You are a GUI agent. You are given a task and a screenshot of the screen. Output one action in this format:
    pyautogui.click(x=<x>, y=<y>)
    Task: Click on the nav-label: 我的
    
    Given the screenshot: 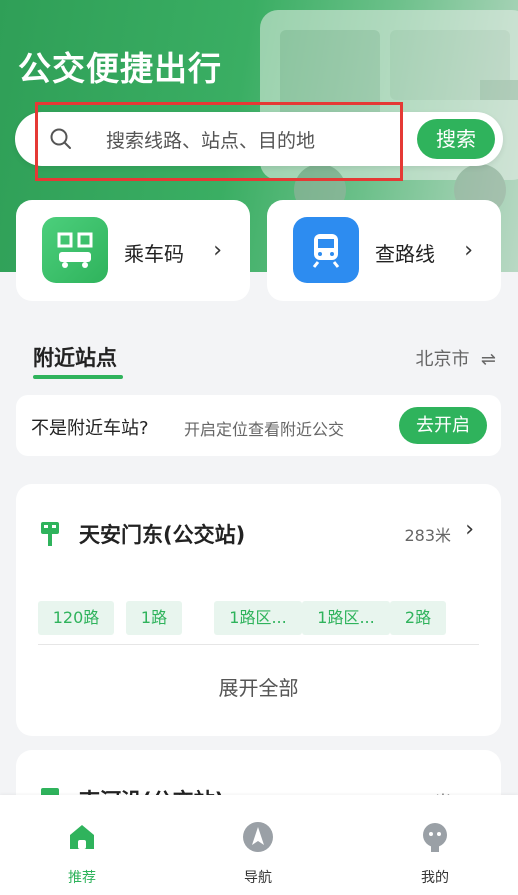 What is the action you would take?
    pyautogui.click(x=435, y=878)
    